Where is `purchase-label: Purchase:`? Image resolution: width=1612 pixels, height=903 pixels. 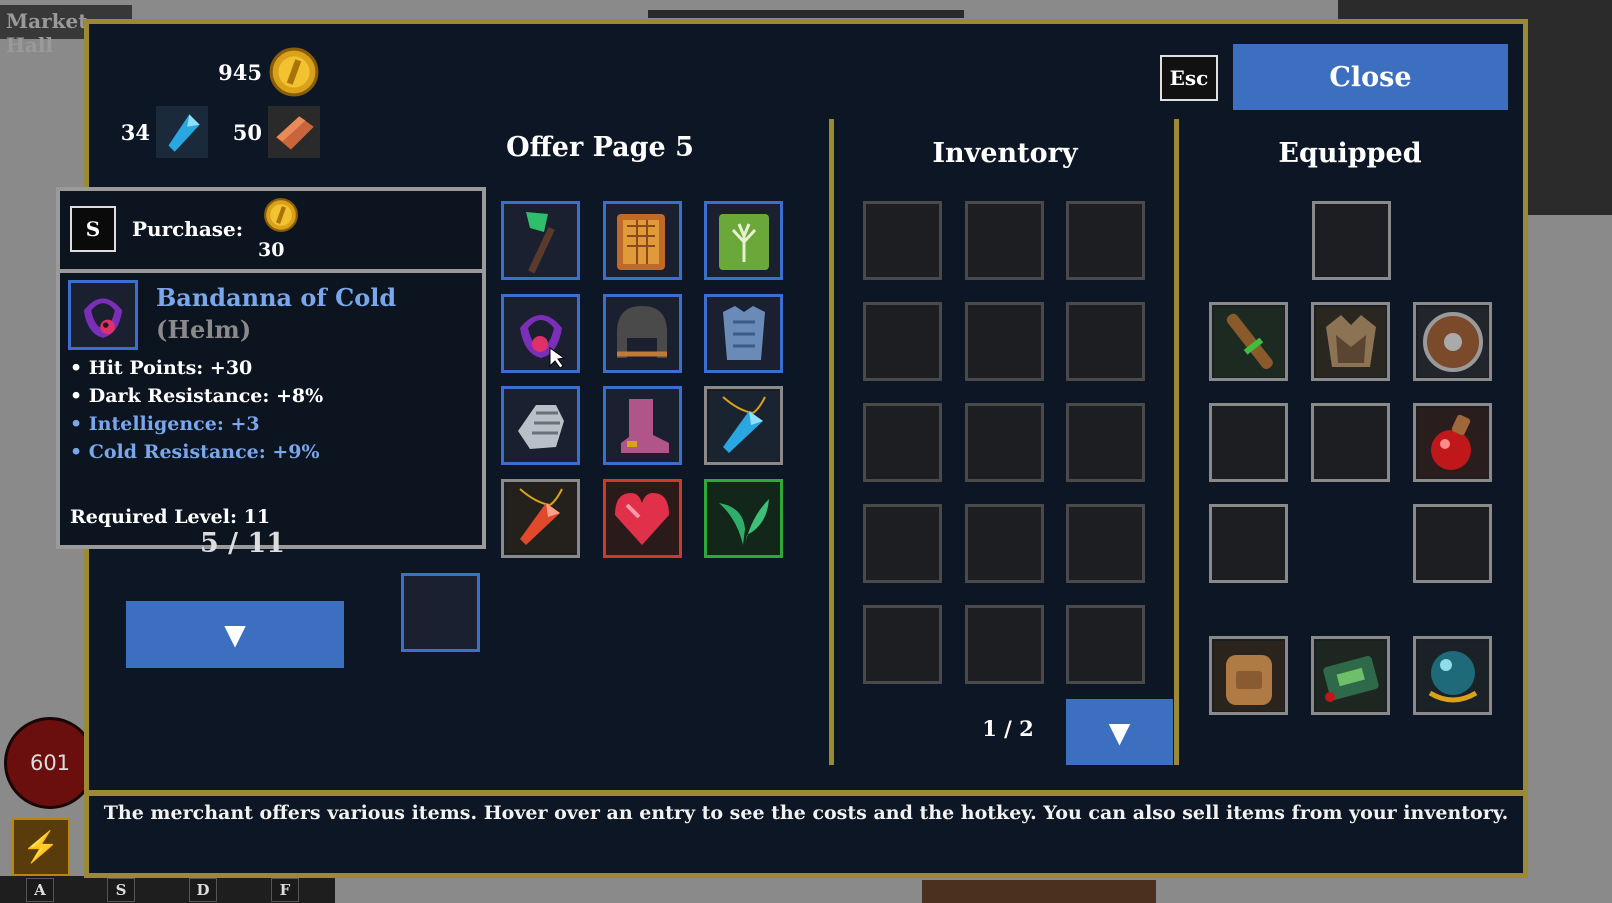
purchase-label: Purchase: is located at coordinates (188, 229).